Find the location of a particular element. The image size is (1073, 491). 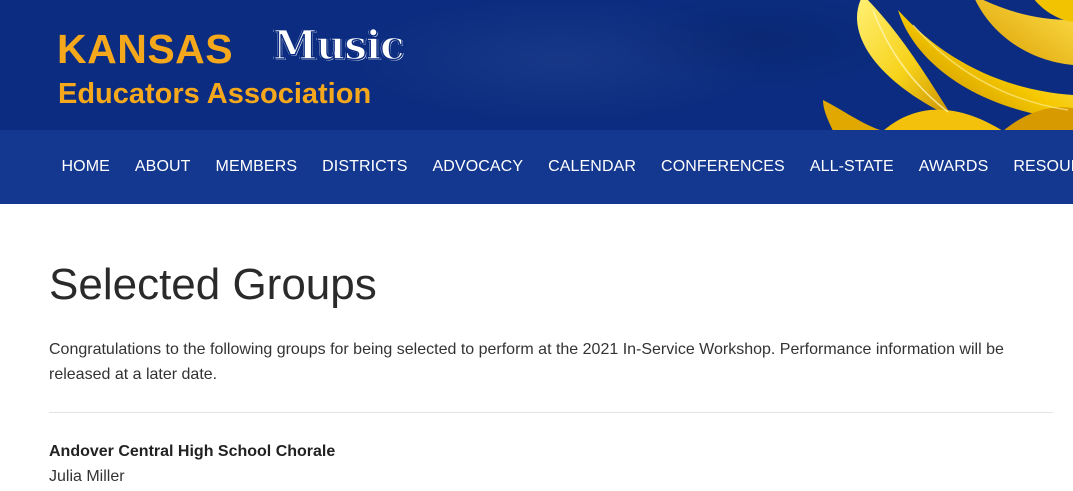

nav-all-state: ALL-STATE is located at coordinates (851, 167).